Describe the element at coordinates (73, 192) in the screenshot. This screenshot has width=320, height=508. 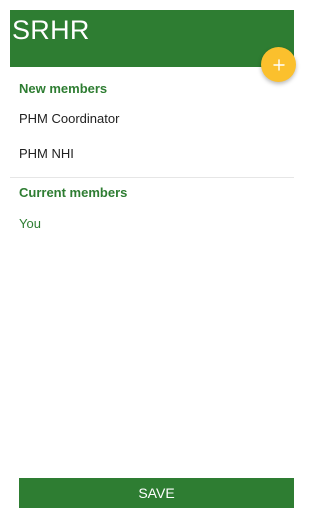
I see `current-members-header: Current members` at that location.